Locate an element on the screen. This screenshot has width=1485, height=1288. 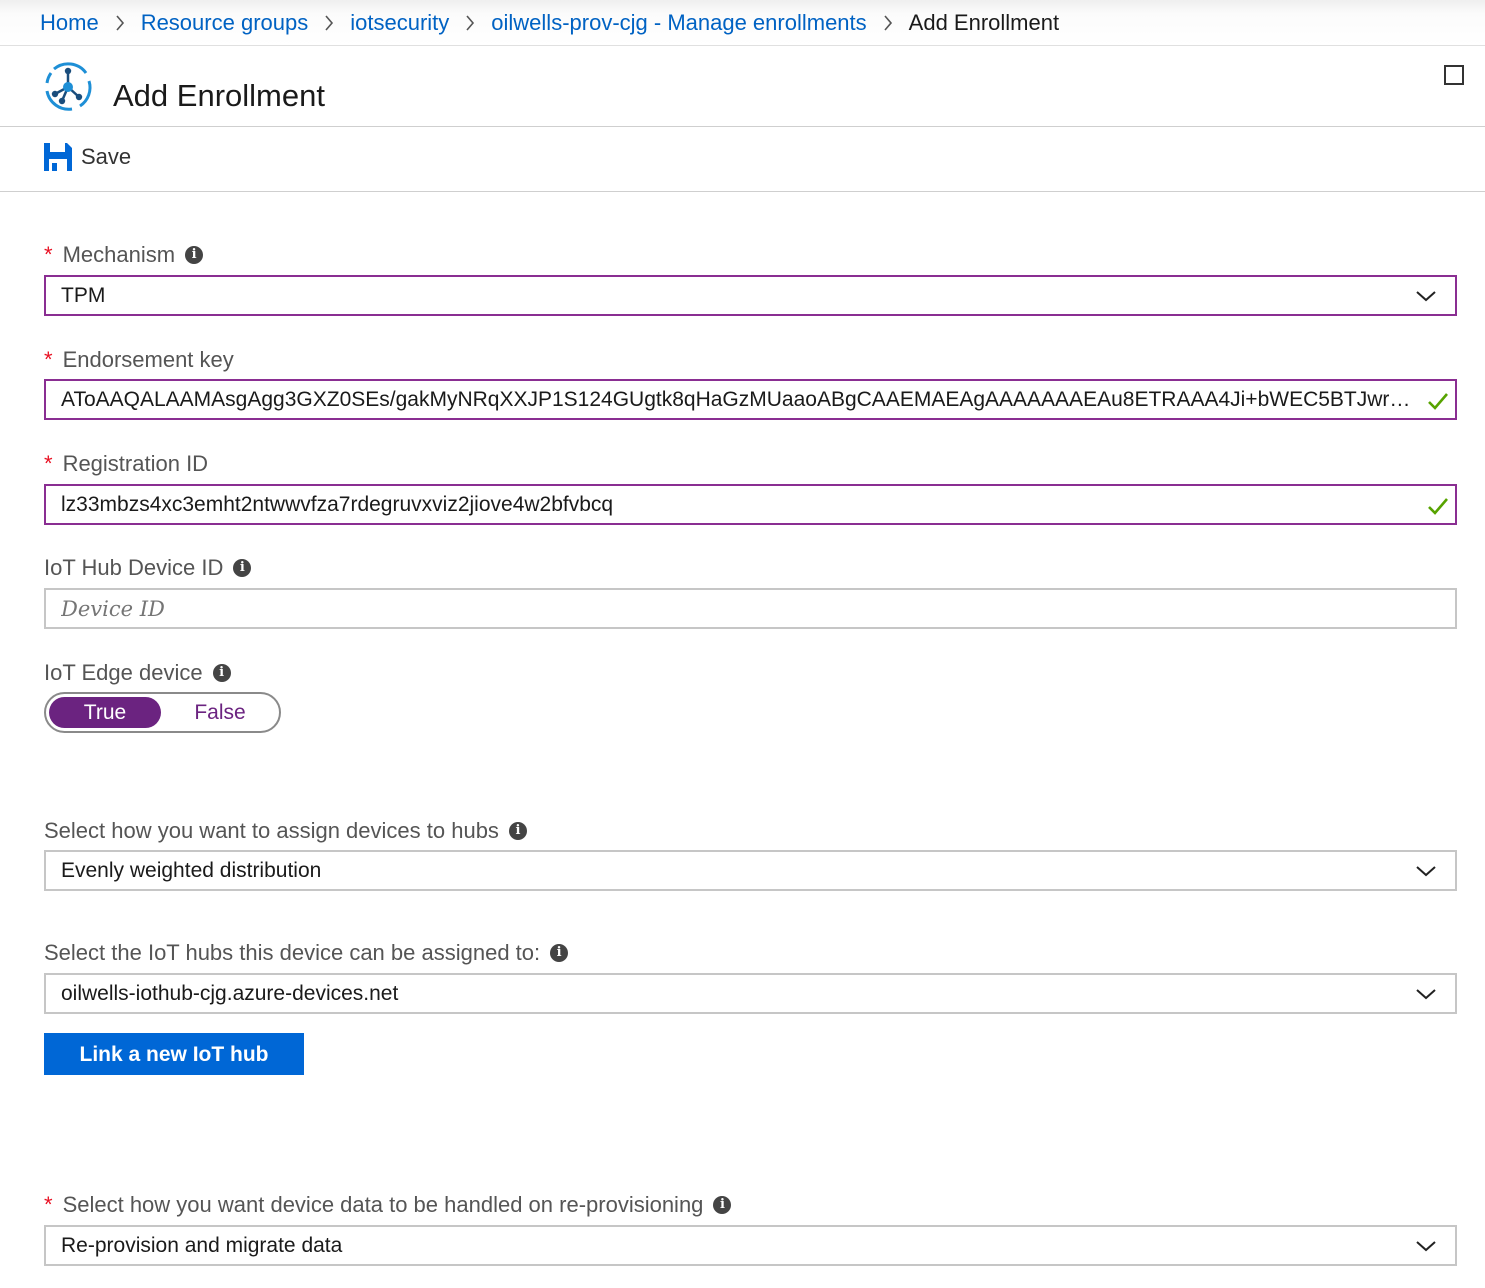
save-icon is located at coordinates (58, 157).